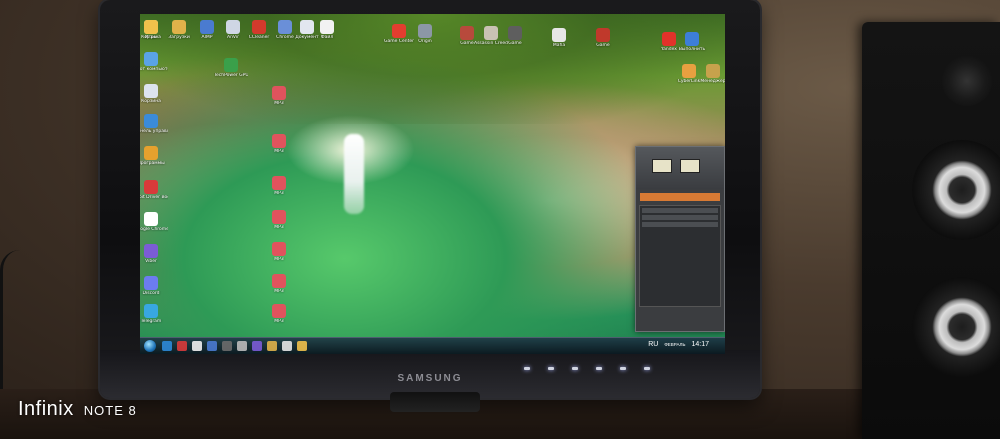  I want to click on watermark-brand: Infinix, so click(46, 409).